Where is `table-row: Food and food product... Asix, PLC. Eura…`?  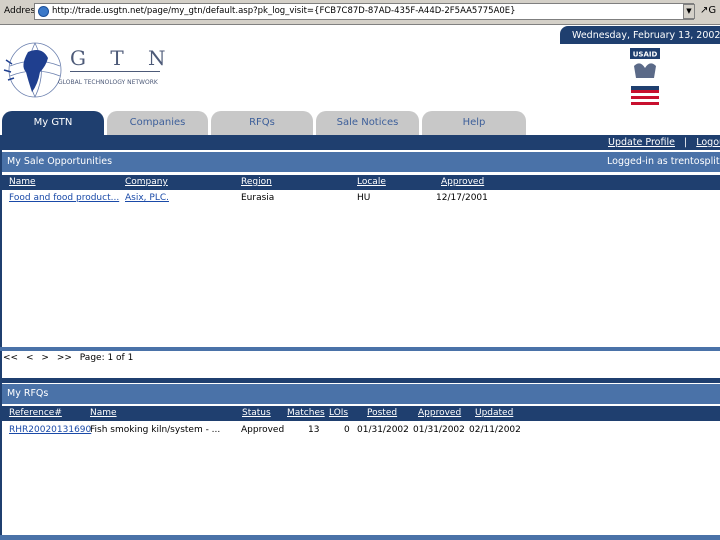
table-row: Food and food product... Asix, PLC. Eura… is located at coordinates (361, 199).